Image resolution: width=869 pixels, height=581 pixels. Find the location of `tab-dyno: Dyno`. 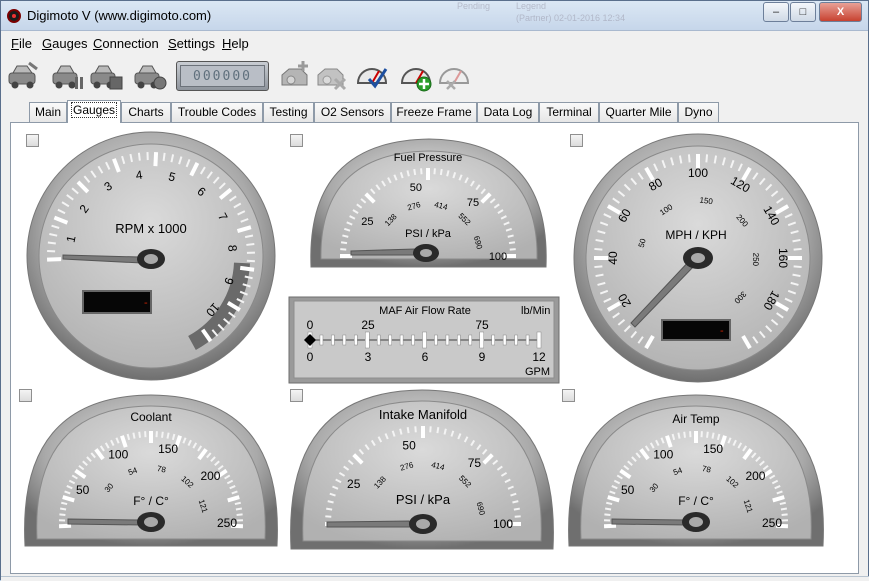

tab-dyno: Dyno is located at coordinates (698, 112).